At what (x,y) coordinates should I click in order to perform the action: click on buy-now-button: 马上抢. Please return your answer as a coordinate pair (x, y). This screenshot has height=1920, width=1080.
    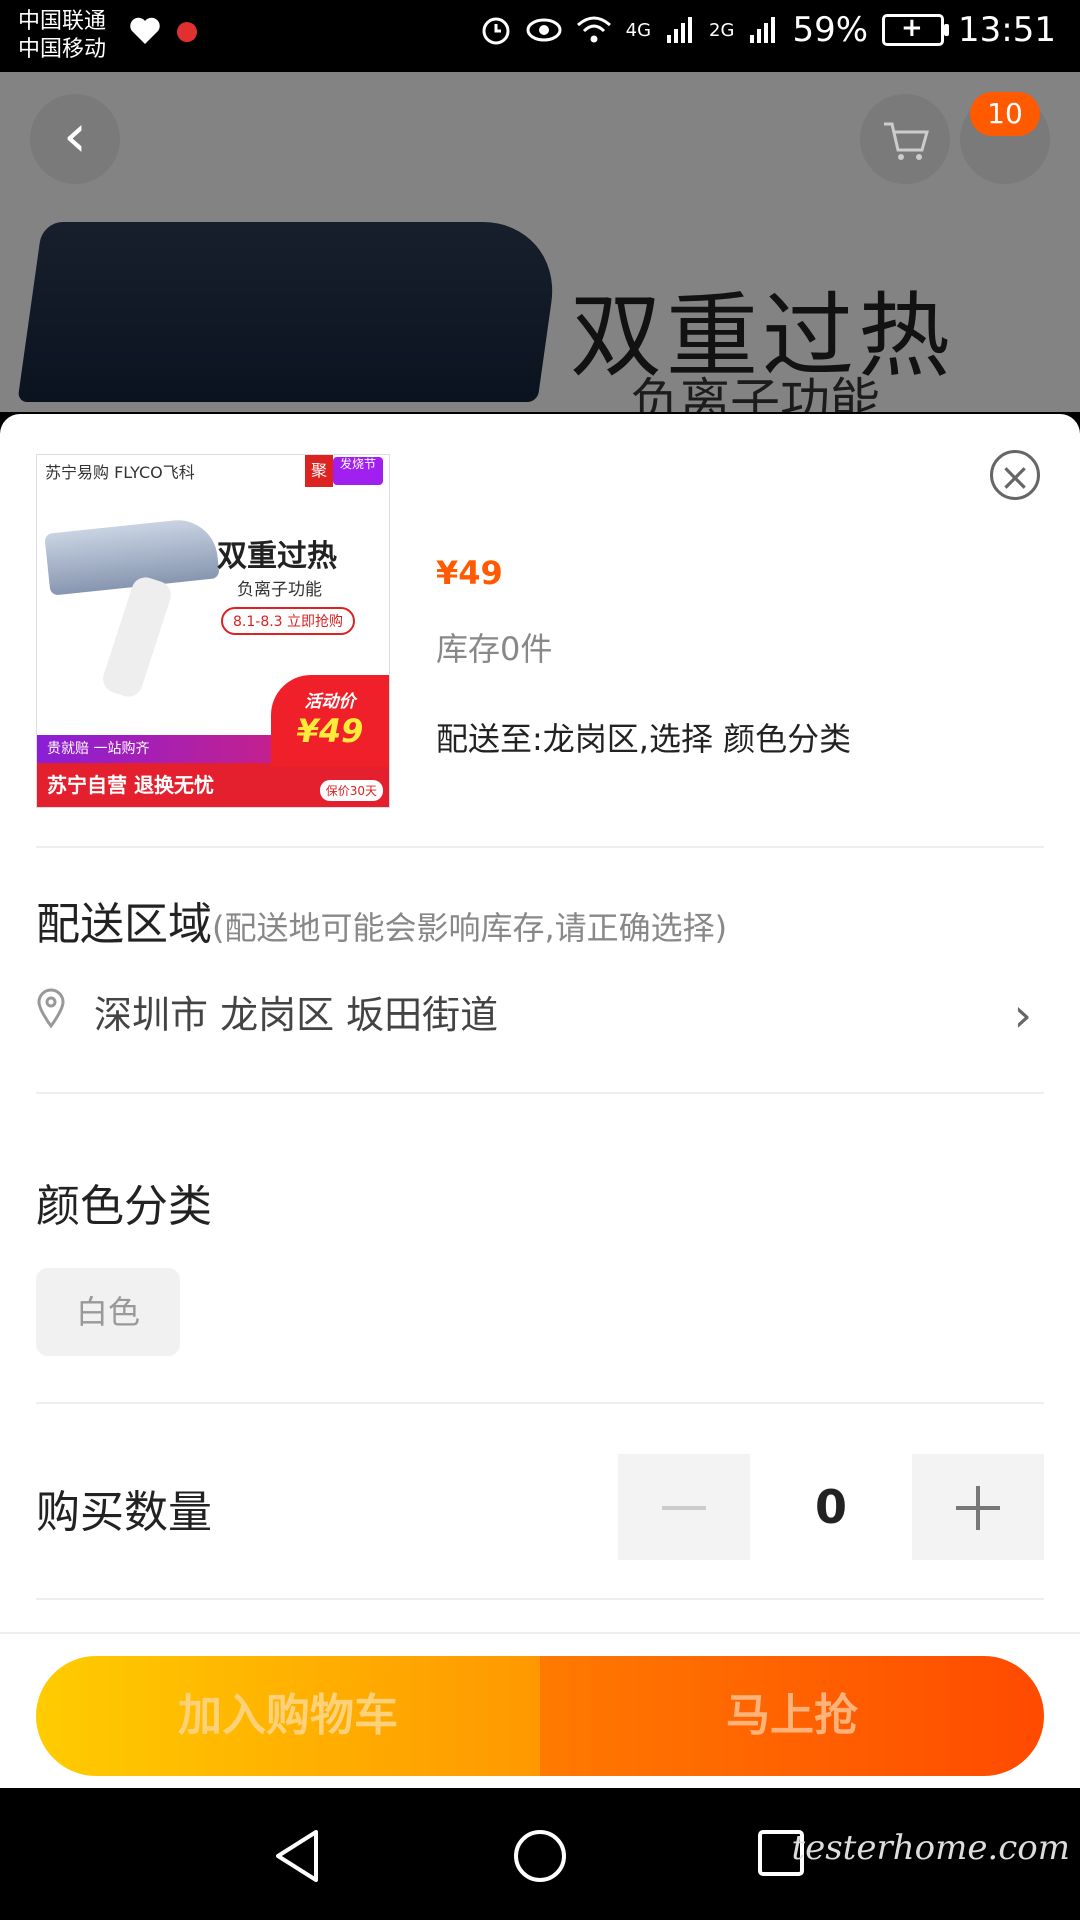
    Looking at the image, I should click on (792, 1716).